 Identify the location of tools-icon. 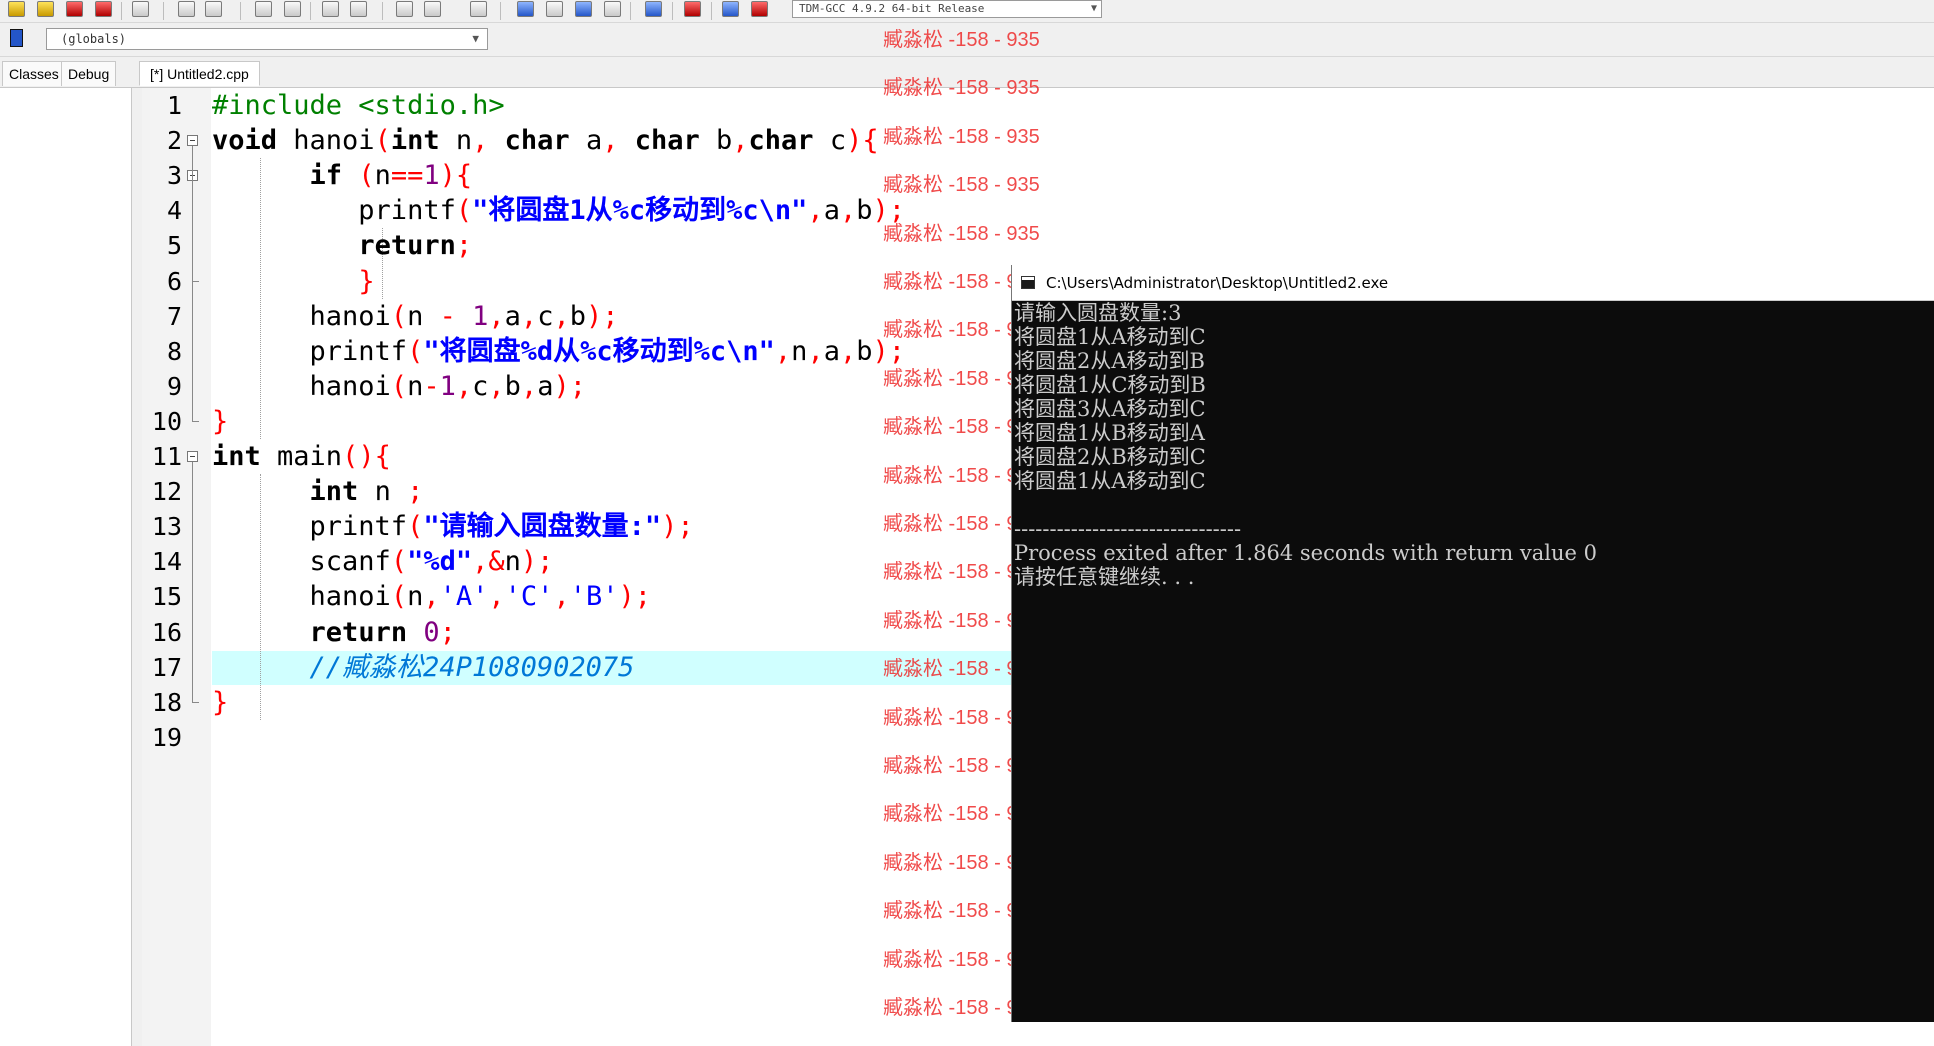
(612, 9).